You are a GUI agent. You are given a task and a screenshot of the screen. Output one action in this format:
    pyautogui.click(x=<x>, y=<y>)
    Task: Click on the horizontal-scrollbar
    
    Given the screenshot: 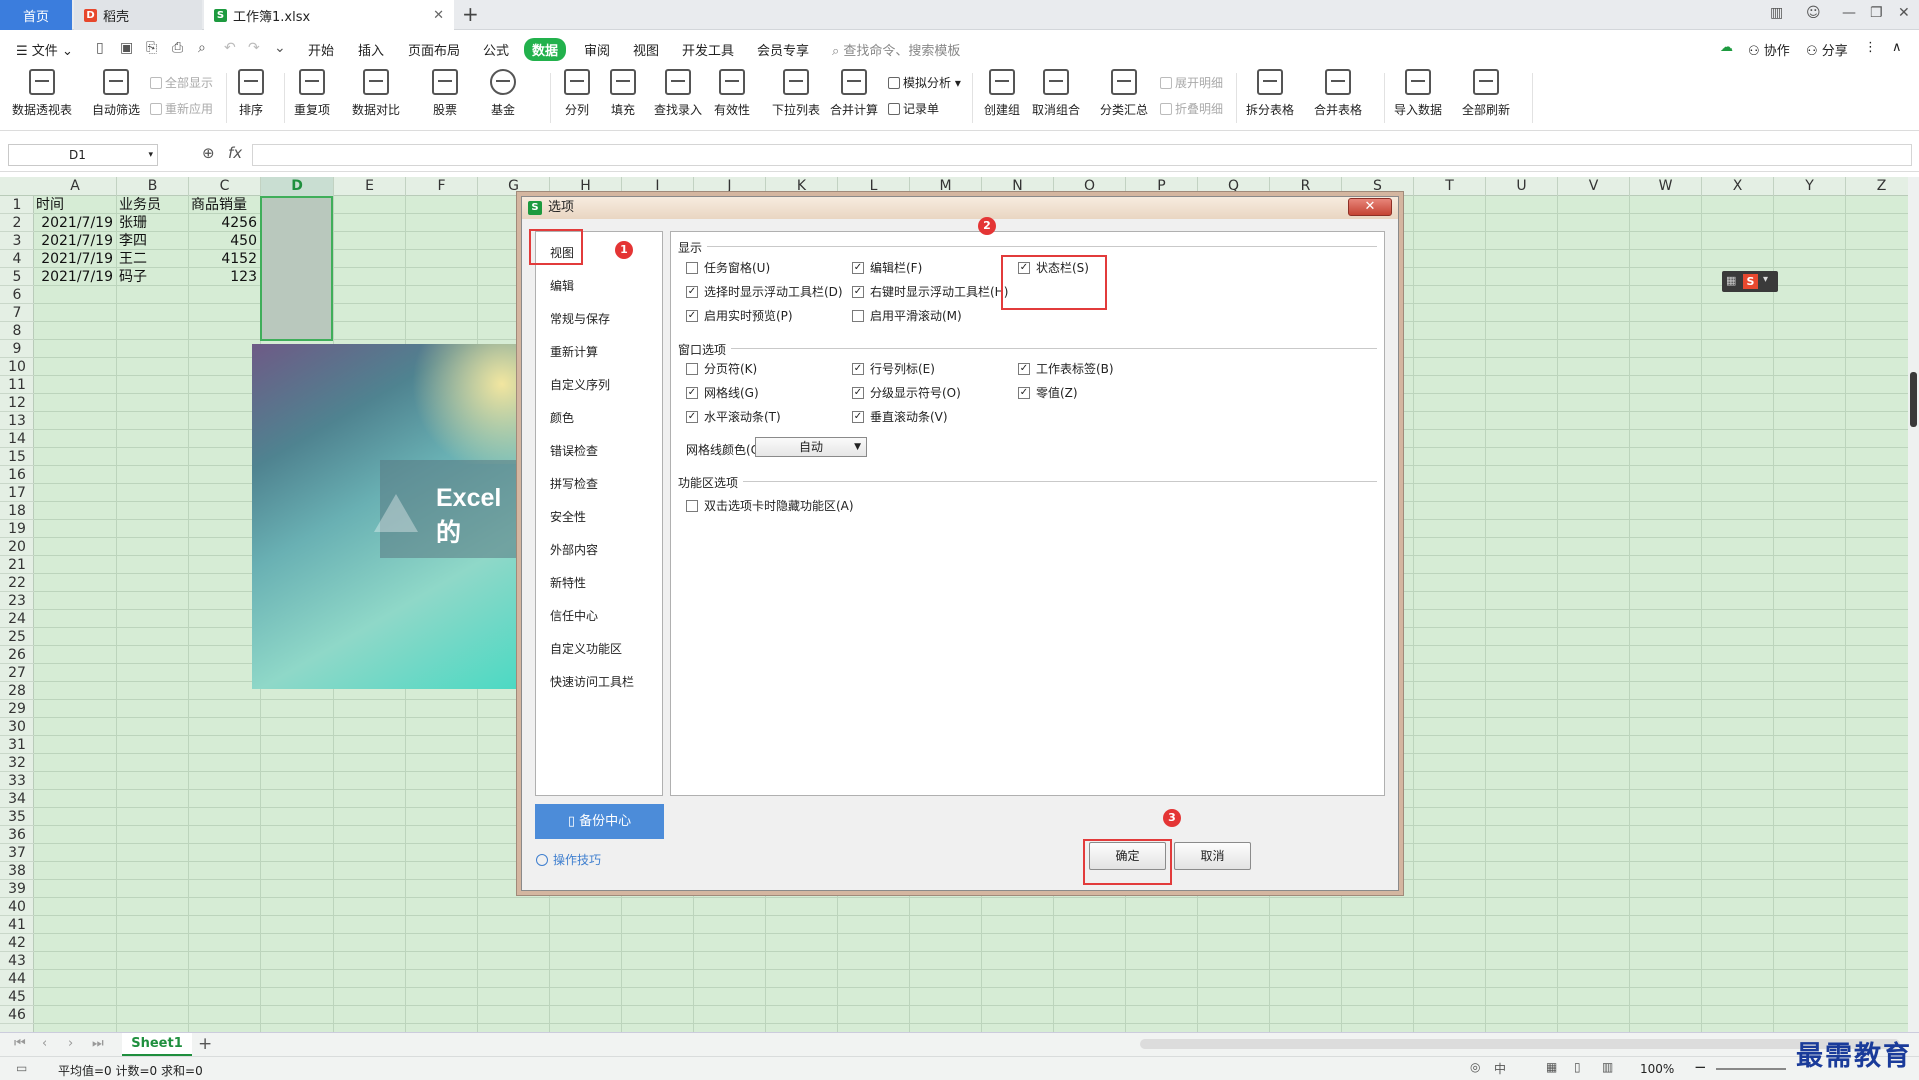 What is the action you would take?
    pyautogui.click(x=1520, y=1044)
    